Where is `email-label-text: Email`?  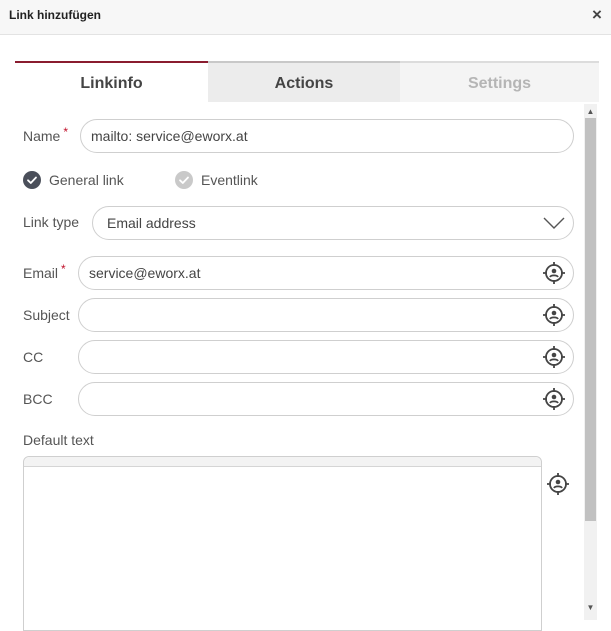
email-label-text: Email is located at coordinates (41, 273).